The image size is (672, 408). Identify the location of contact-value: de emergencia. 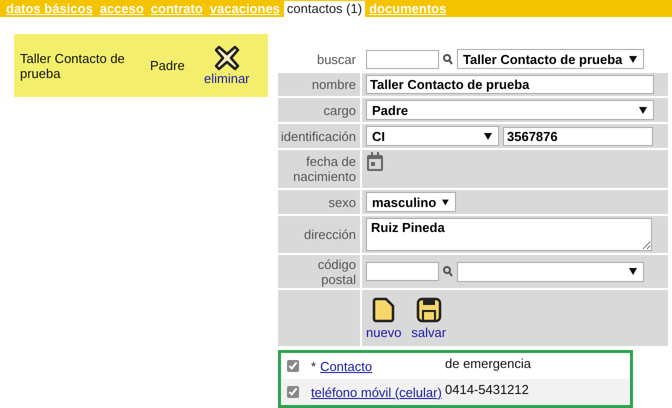
(488, 363).